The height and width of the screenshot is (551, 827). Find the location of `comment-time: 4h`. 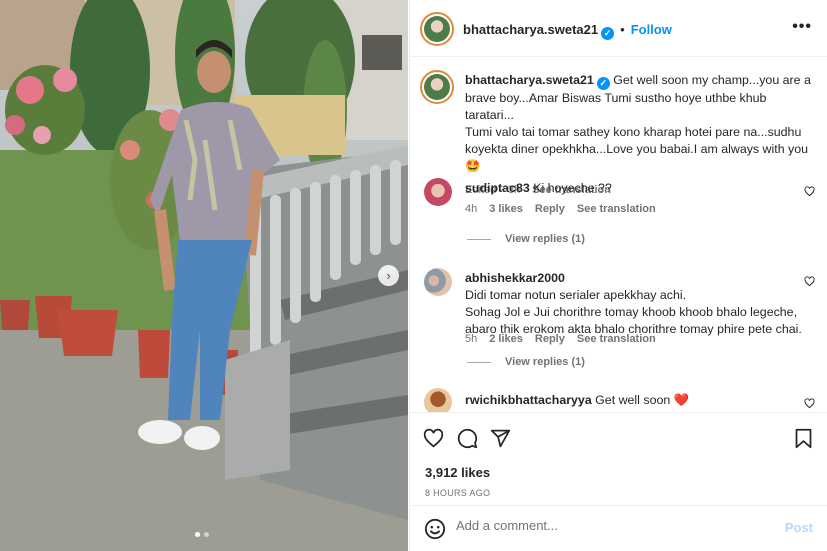

comment-time: 4h is located at coordinates (471, 209).